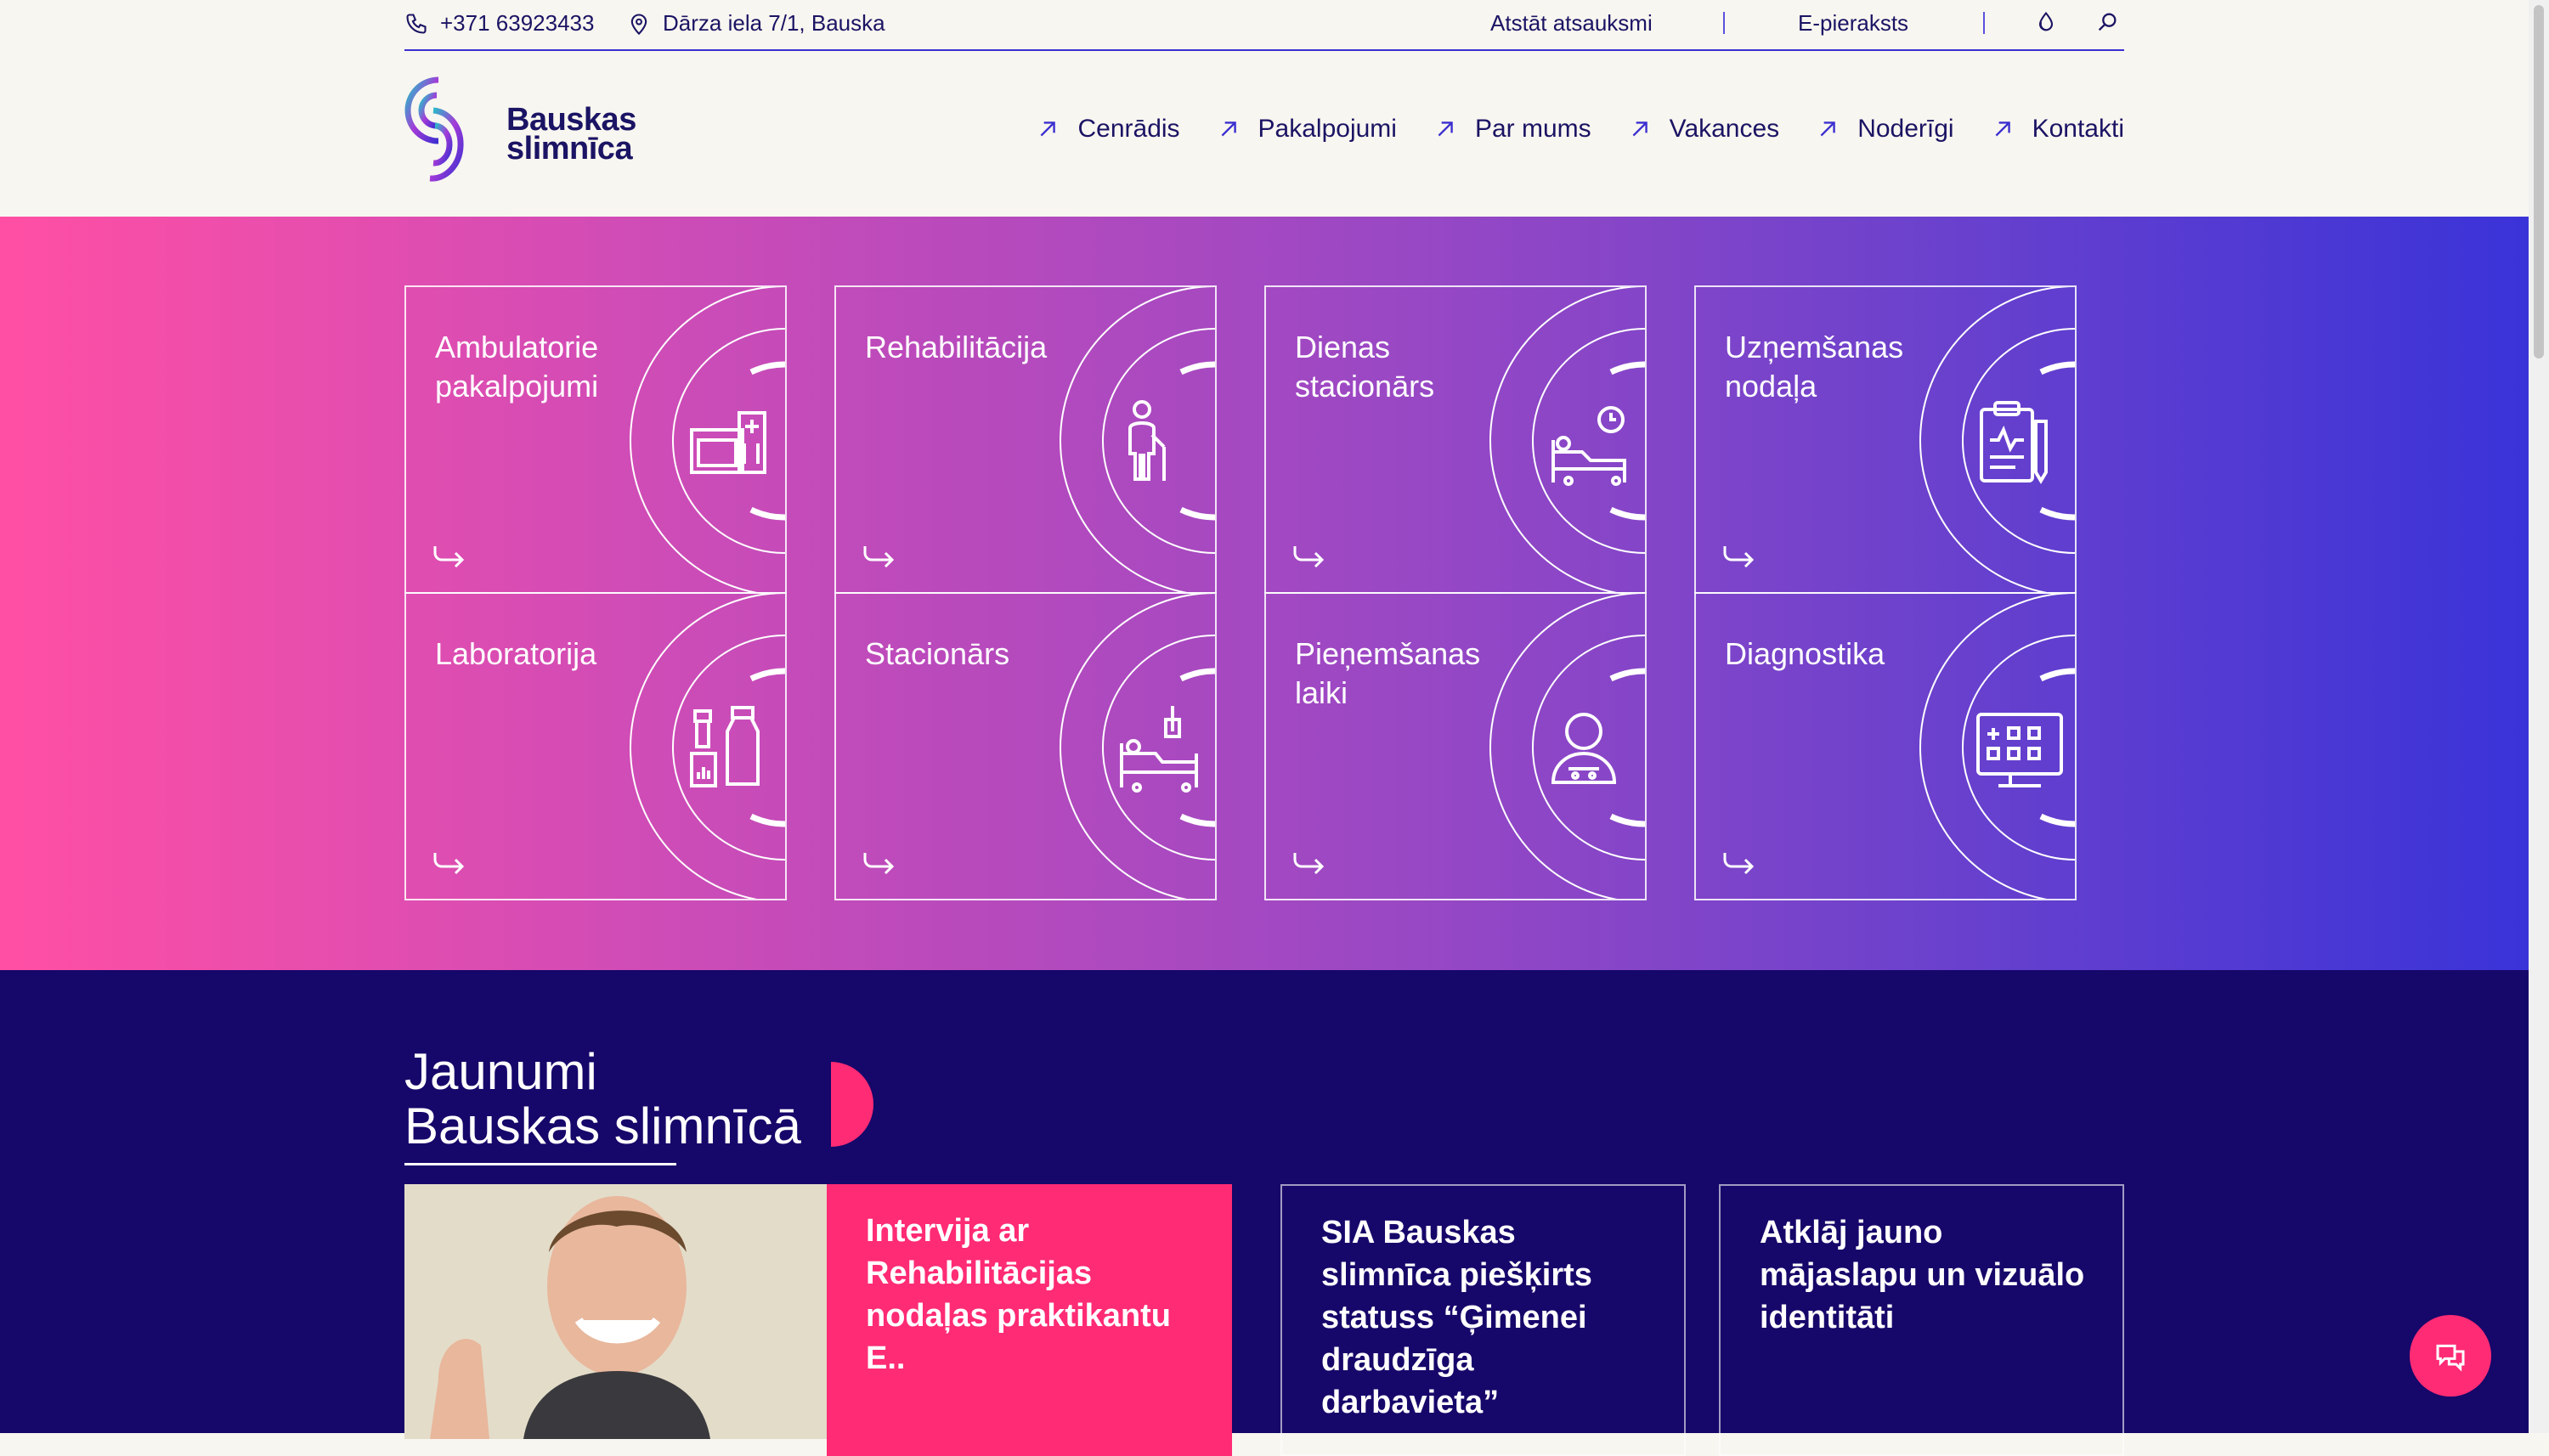  What do you see at coordinates (1147, 440) in the screenshot?
I see `walking-person-icon` at bounding box center [1147, 440].